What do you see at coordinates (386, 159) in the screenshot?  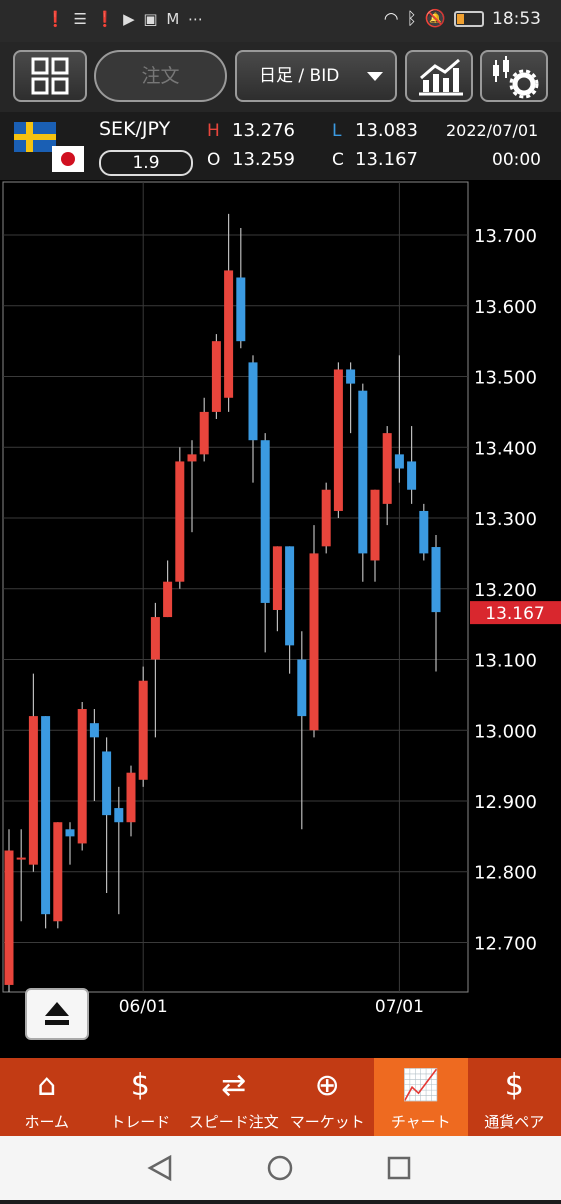 I see `close-value: 13.167` at bounding box center [386, 159].